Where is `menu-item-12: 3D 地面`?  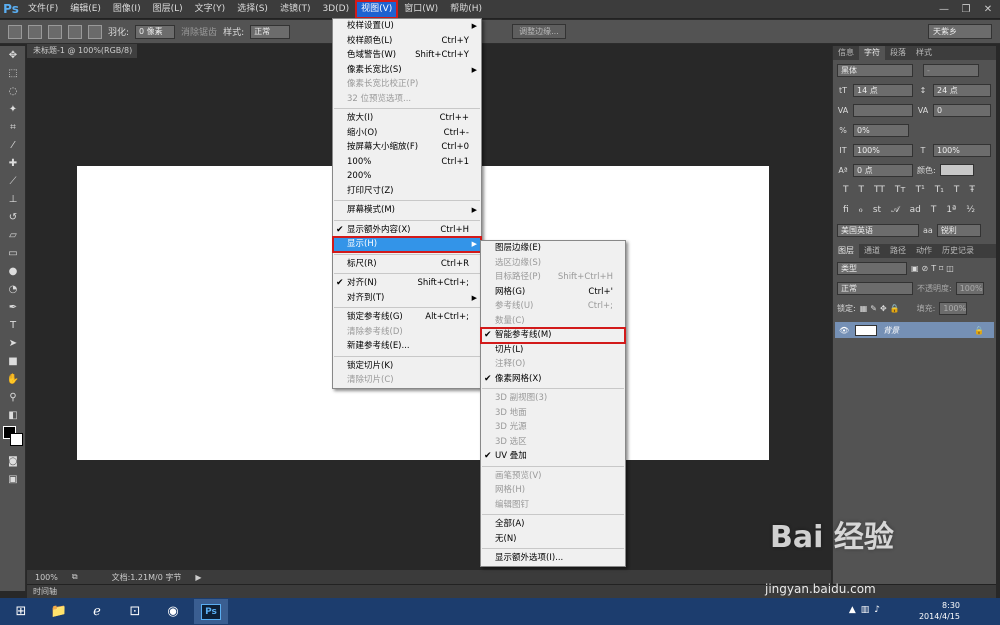
menu-item-12: 3D 地面 is located at coordinates (553, 413).